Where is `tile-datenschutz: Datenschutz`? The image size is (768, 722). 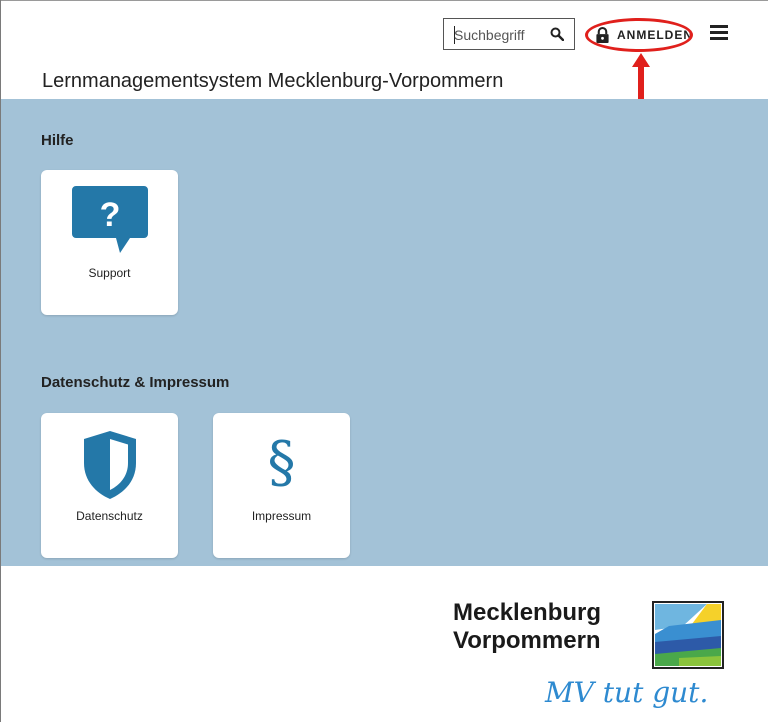
tile-datenschutz: Datenschutz is located at coordinates (109, 485).